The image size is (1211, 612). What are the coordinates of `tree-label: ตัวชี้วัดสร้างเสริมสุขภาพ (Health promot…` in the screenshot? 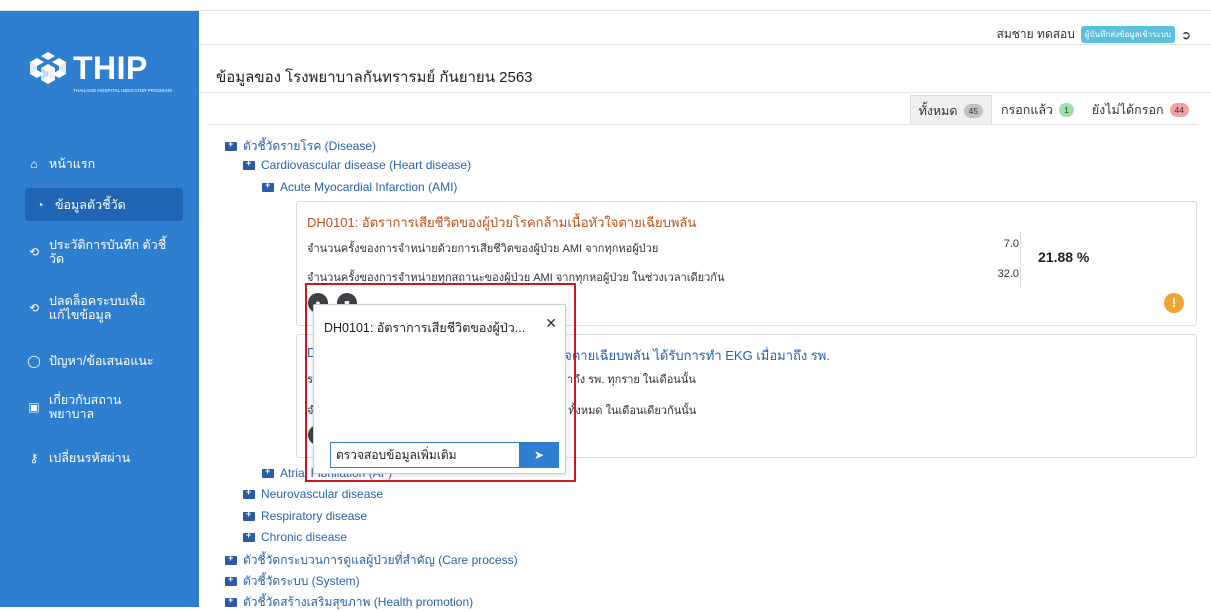 It's located at (358, 602).